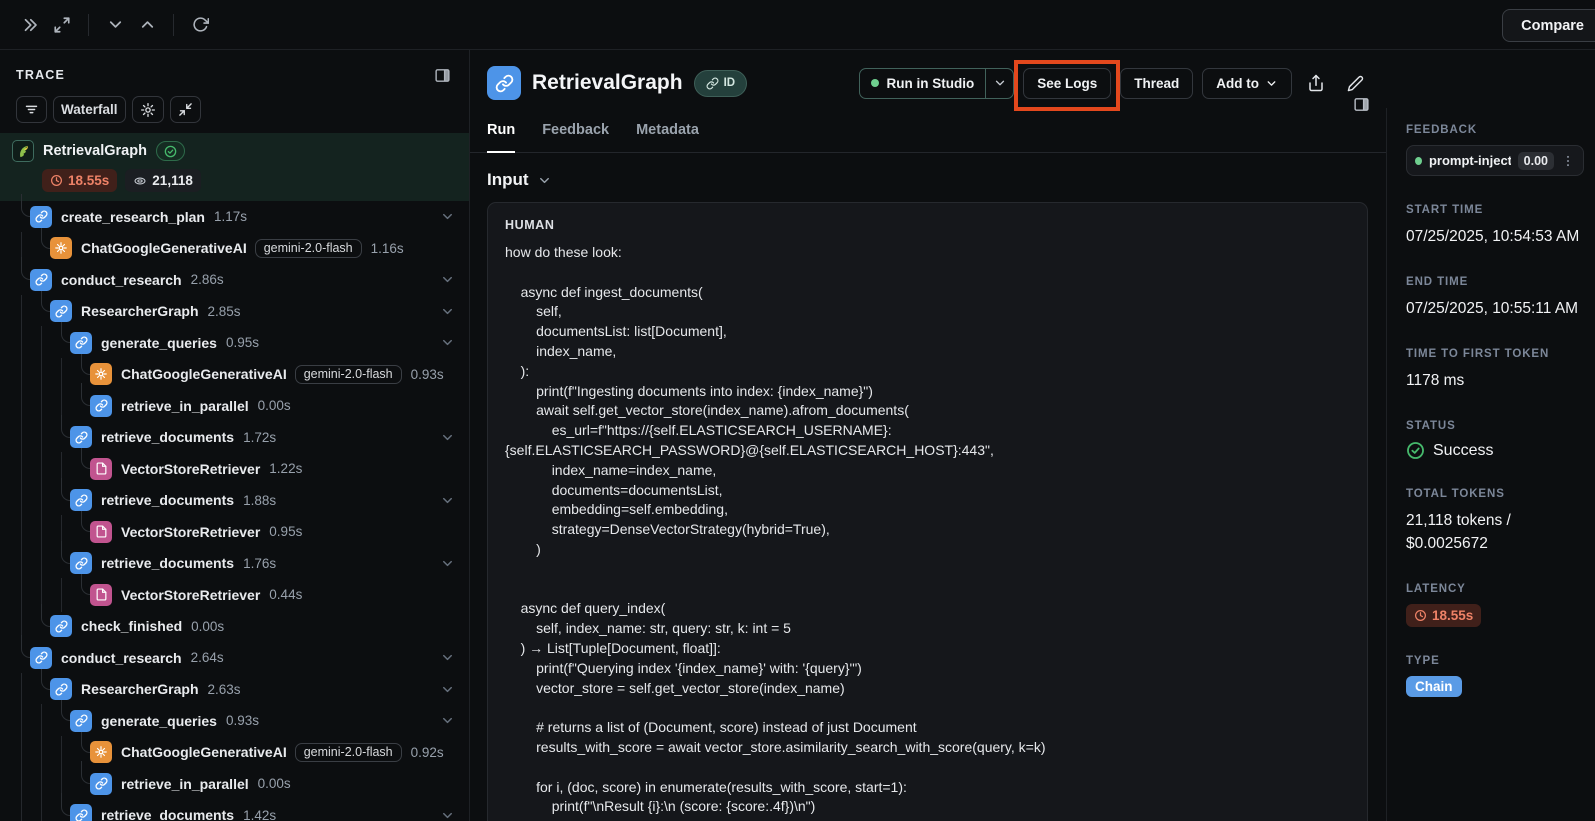 This screenshot has height=821, width=1595. I want to click on annotate-button, so click(1355, 83).